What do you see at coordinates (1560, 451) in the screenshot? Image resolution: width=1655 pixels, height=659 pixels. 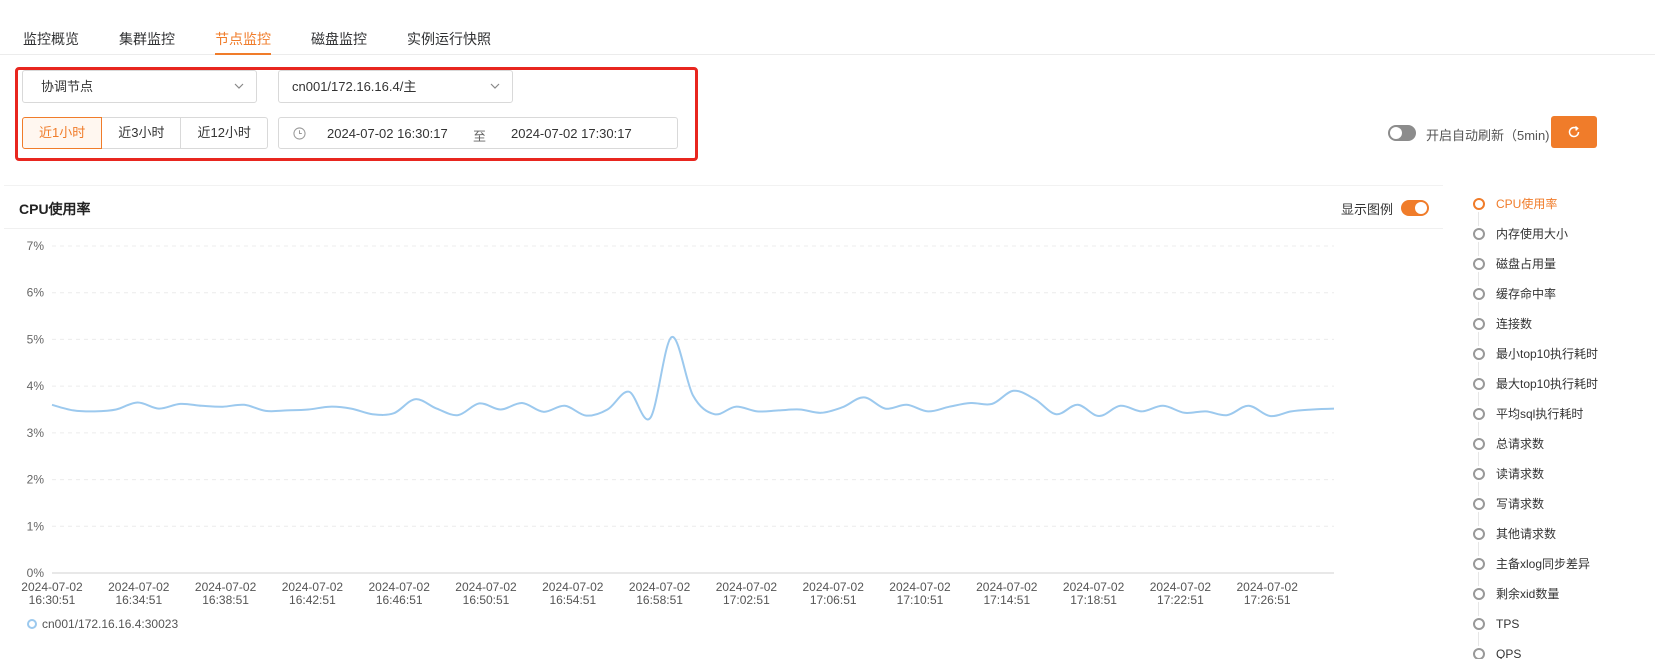 I see `metric-item: 总请求数` at bounding box center [1560, 451].